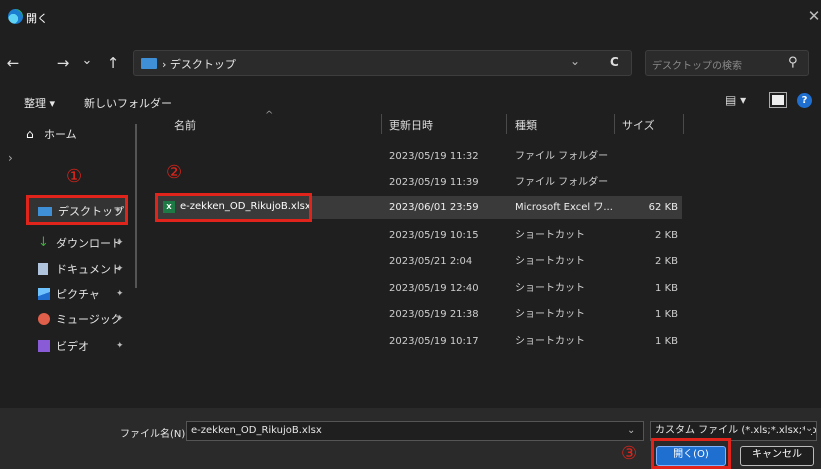 The image size is (821, 469). Describe the element at coordinates (410, 17) in the screenshot. I see `title-bar` at that location.